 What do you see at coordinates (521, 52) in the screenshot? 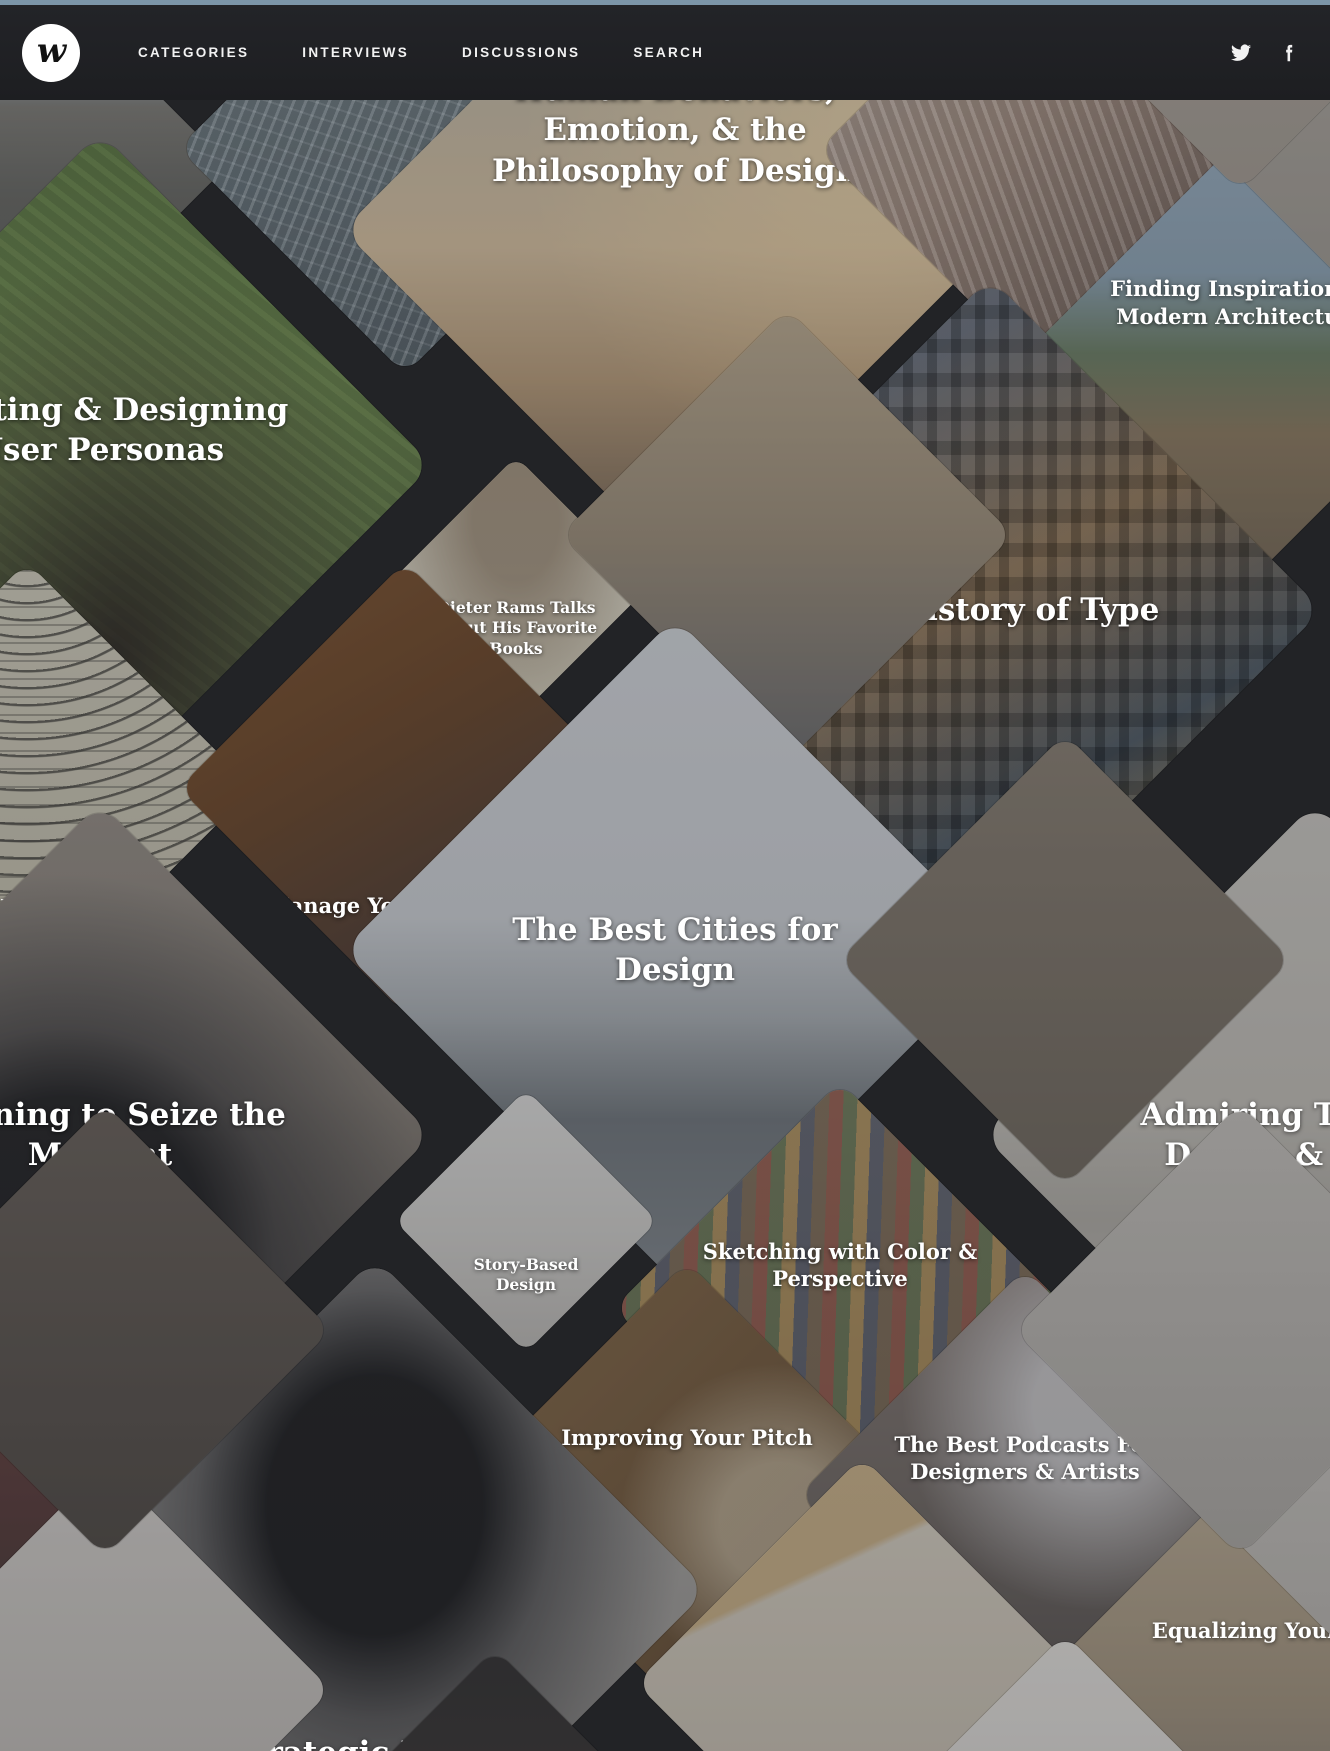
I see `nav-discussions: DISCUSSIONS` at bounding box center [521, 52].